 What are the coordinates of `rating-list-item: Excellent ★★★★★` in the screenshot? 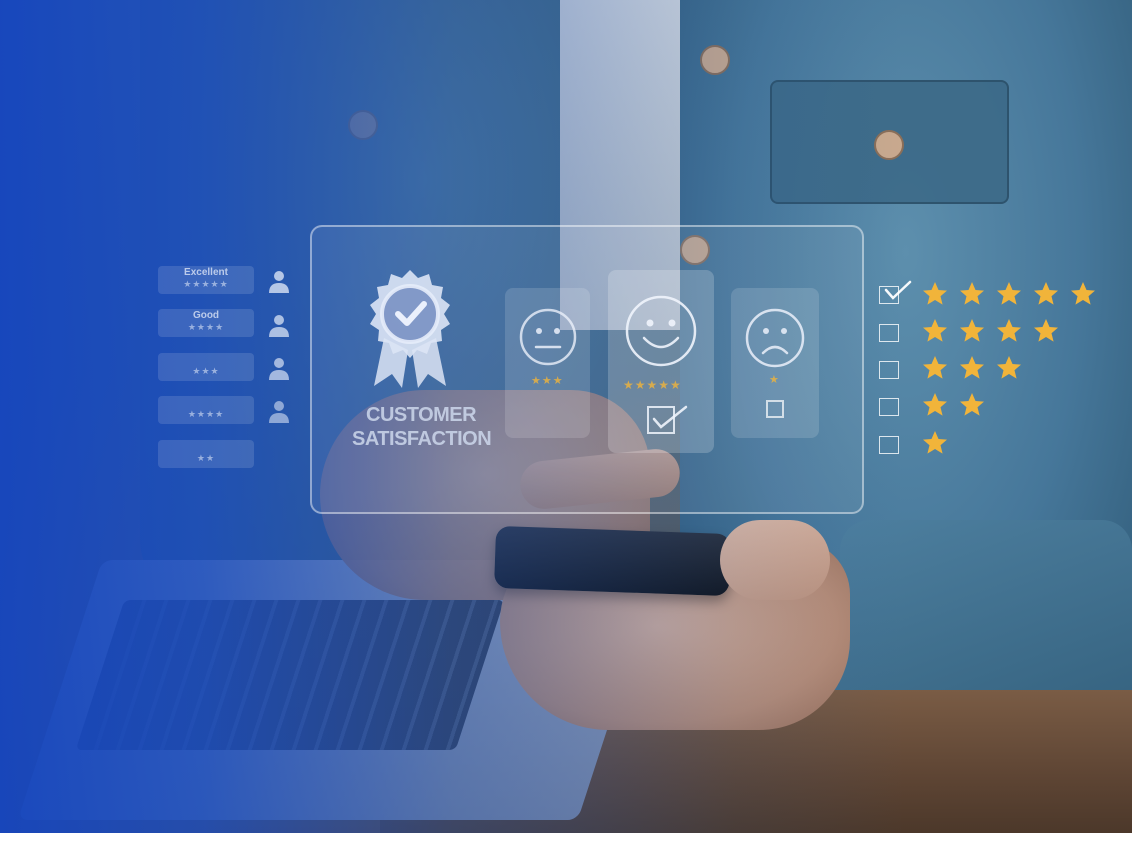 It's located at (206, 280).